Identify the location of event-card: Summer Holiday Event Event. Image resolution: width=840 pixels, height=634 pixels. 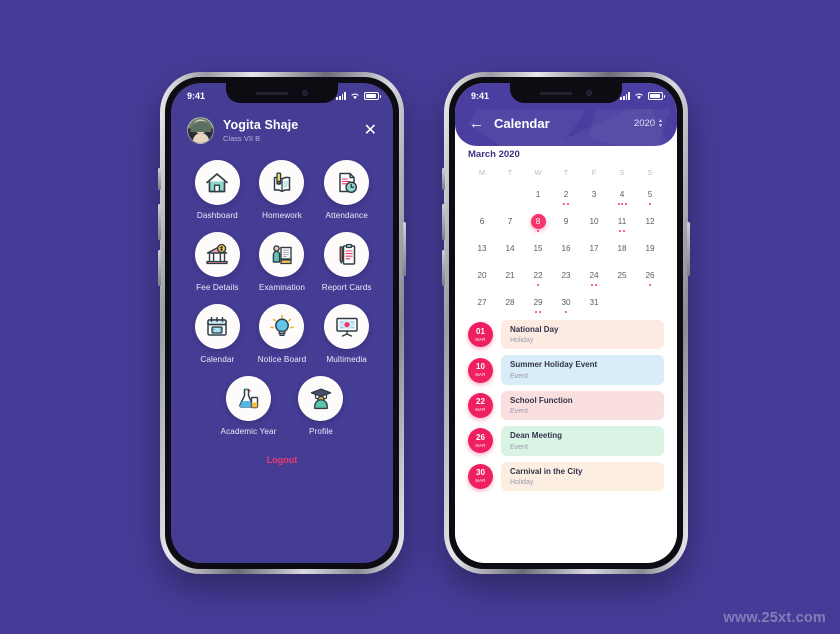
(582, 370).